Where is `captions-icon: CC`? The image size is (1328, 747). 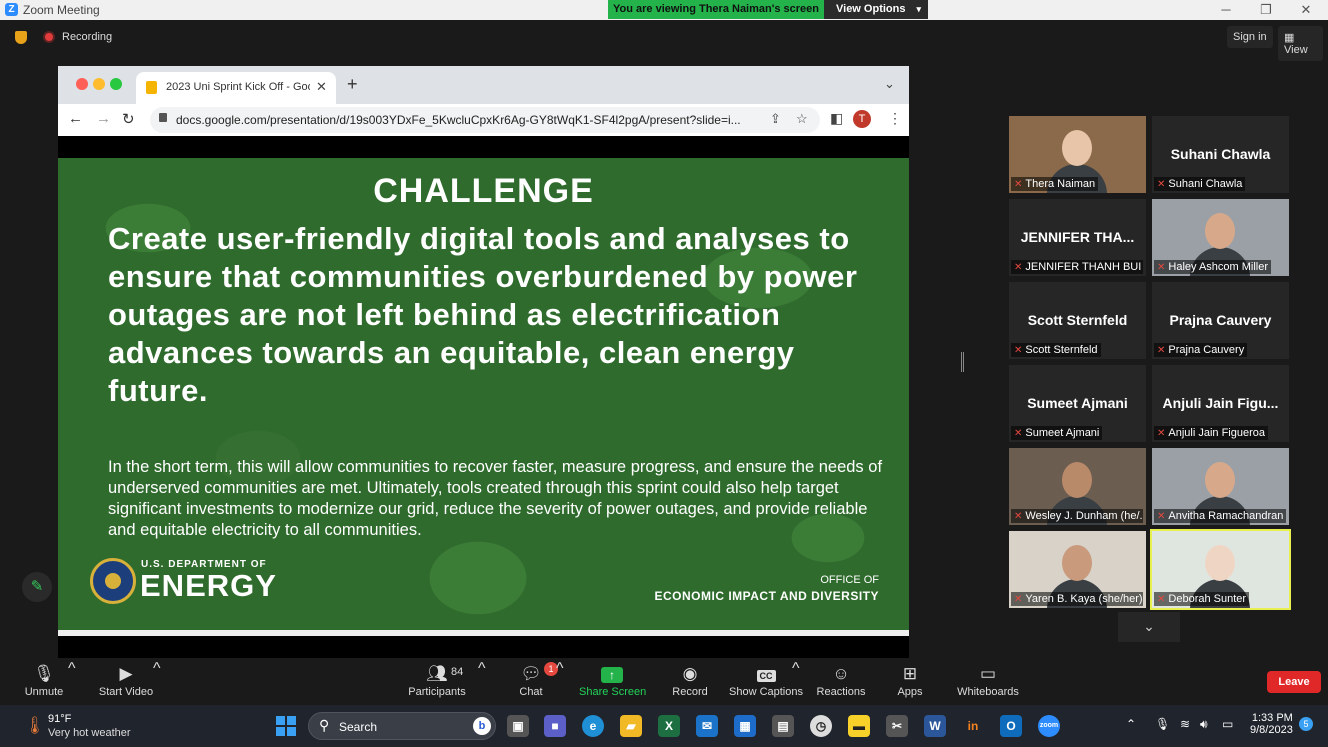
captions-icon: CC is located at coordinates (766, 676).